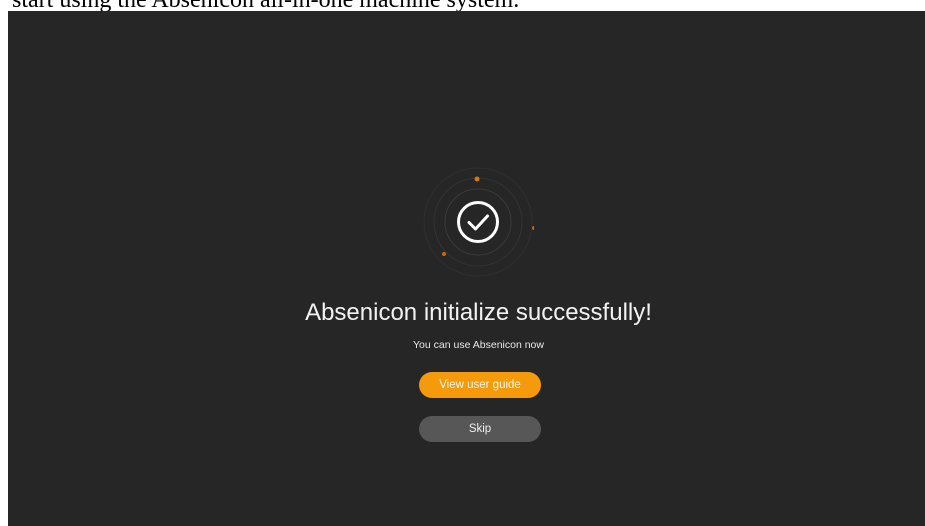  I want to click on success-graphic, so click(478, 222).